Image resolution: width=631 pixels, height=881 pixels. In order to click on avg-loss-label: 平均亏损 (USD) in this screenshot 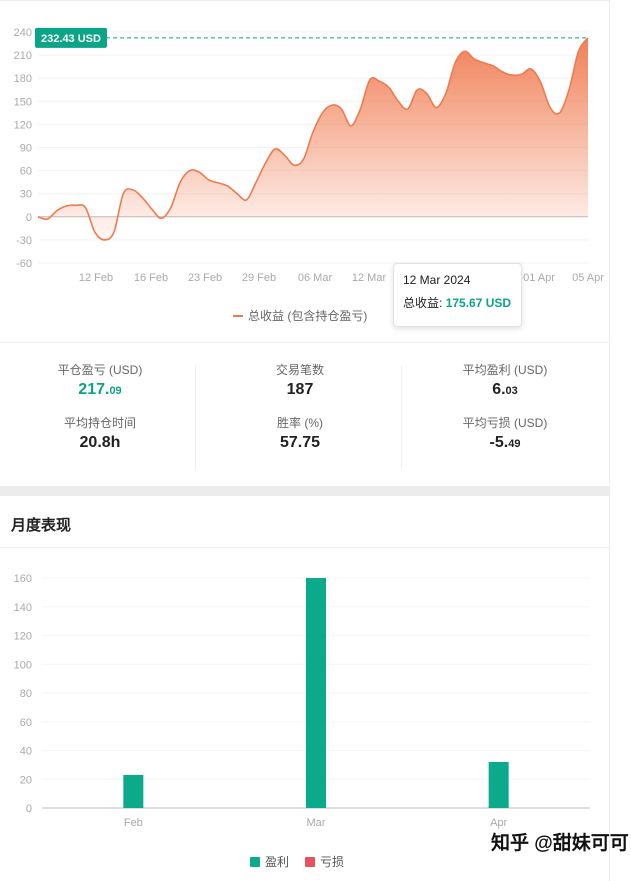, I will do `click(505, 423)`.